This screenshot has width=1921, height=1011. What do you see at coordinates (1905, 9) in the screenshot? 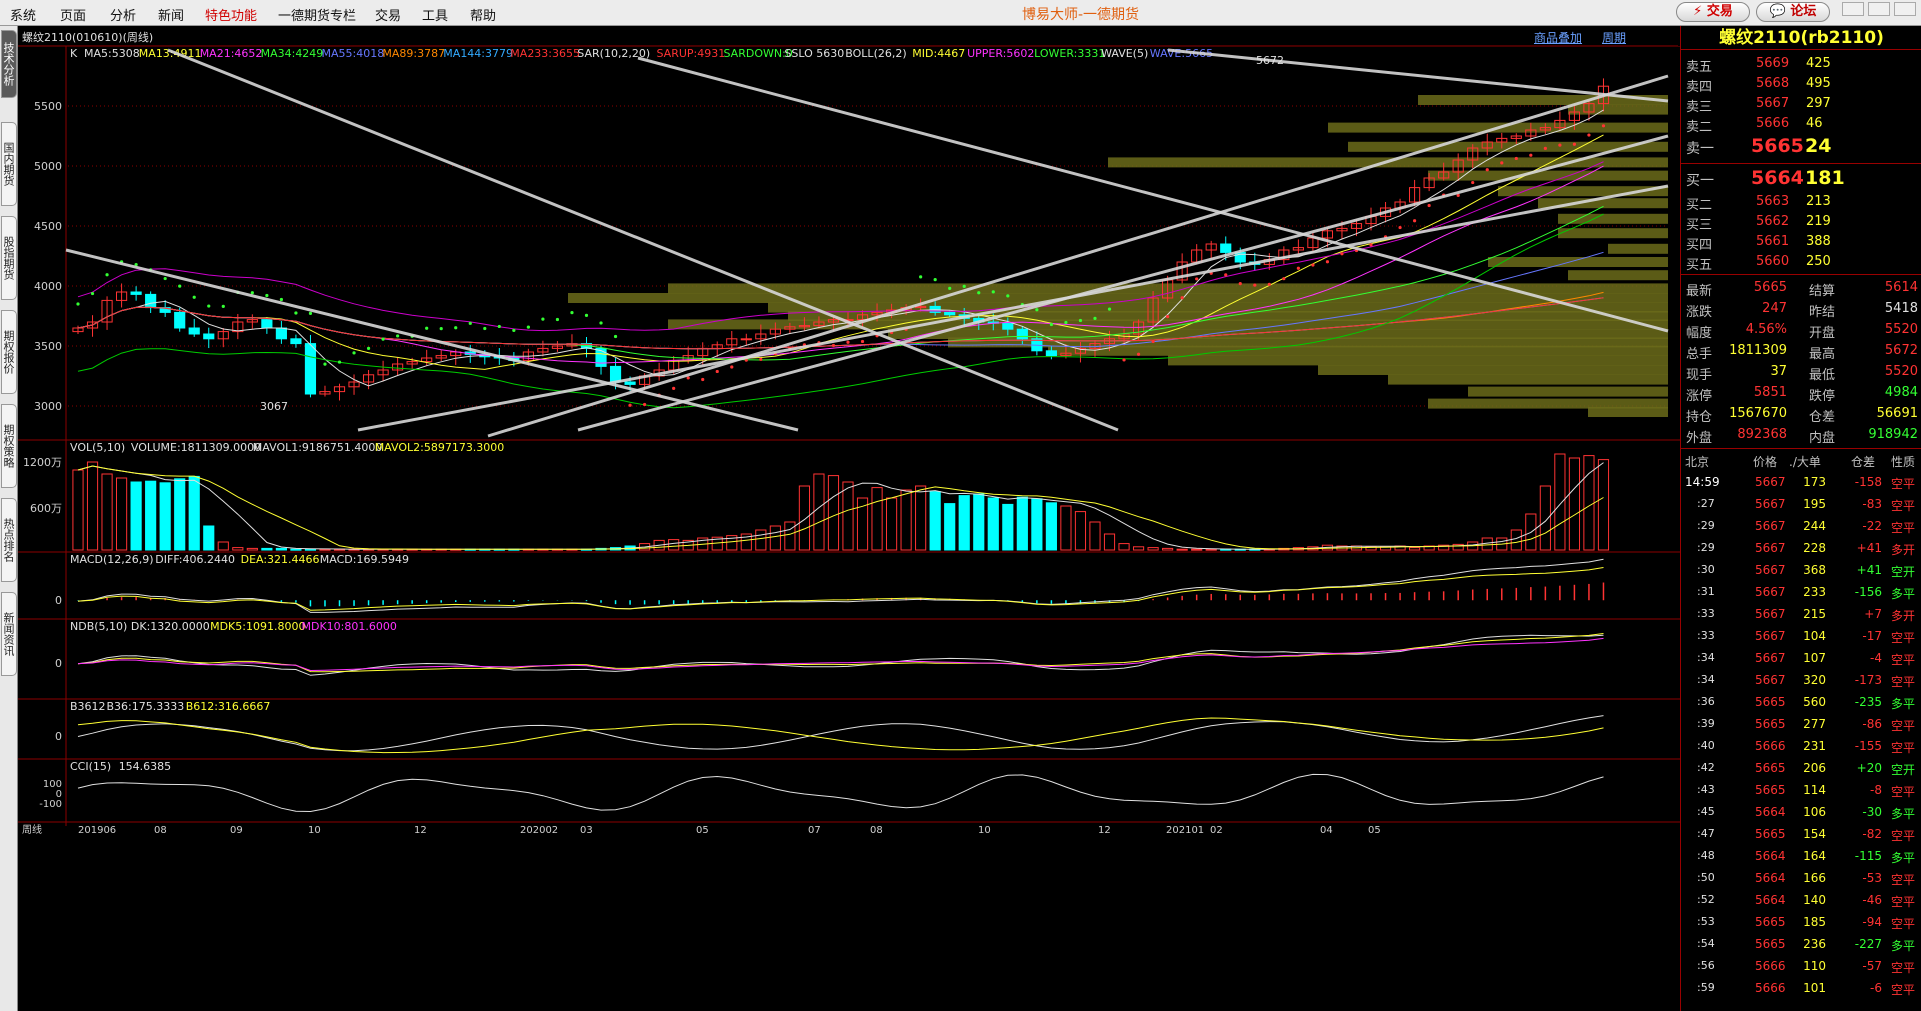
I see `close-button` at bounding box center [1905, 9].